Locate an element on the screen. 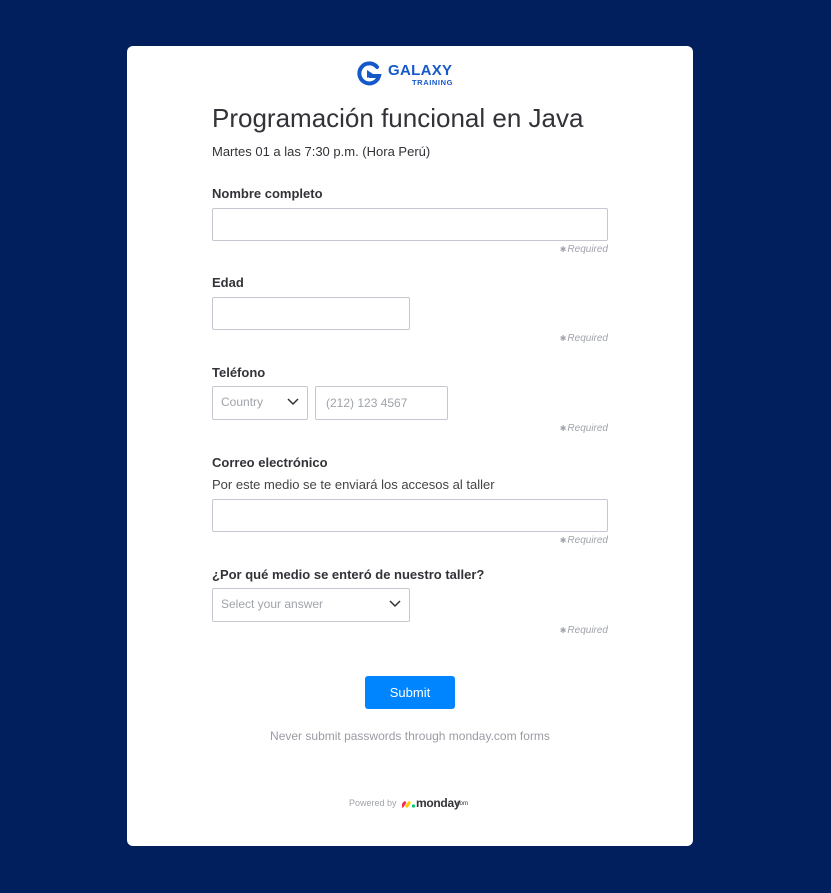 The width and height of the screenshot is (831, 893). source-placeholder: Select your answer is located at coordinates (272, 604).